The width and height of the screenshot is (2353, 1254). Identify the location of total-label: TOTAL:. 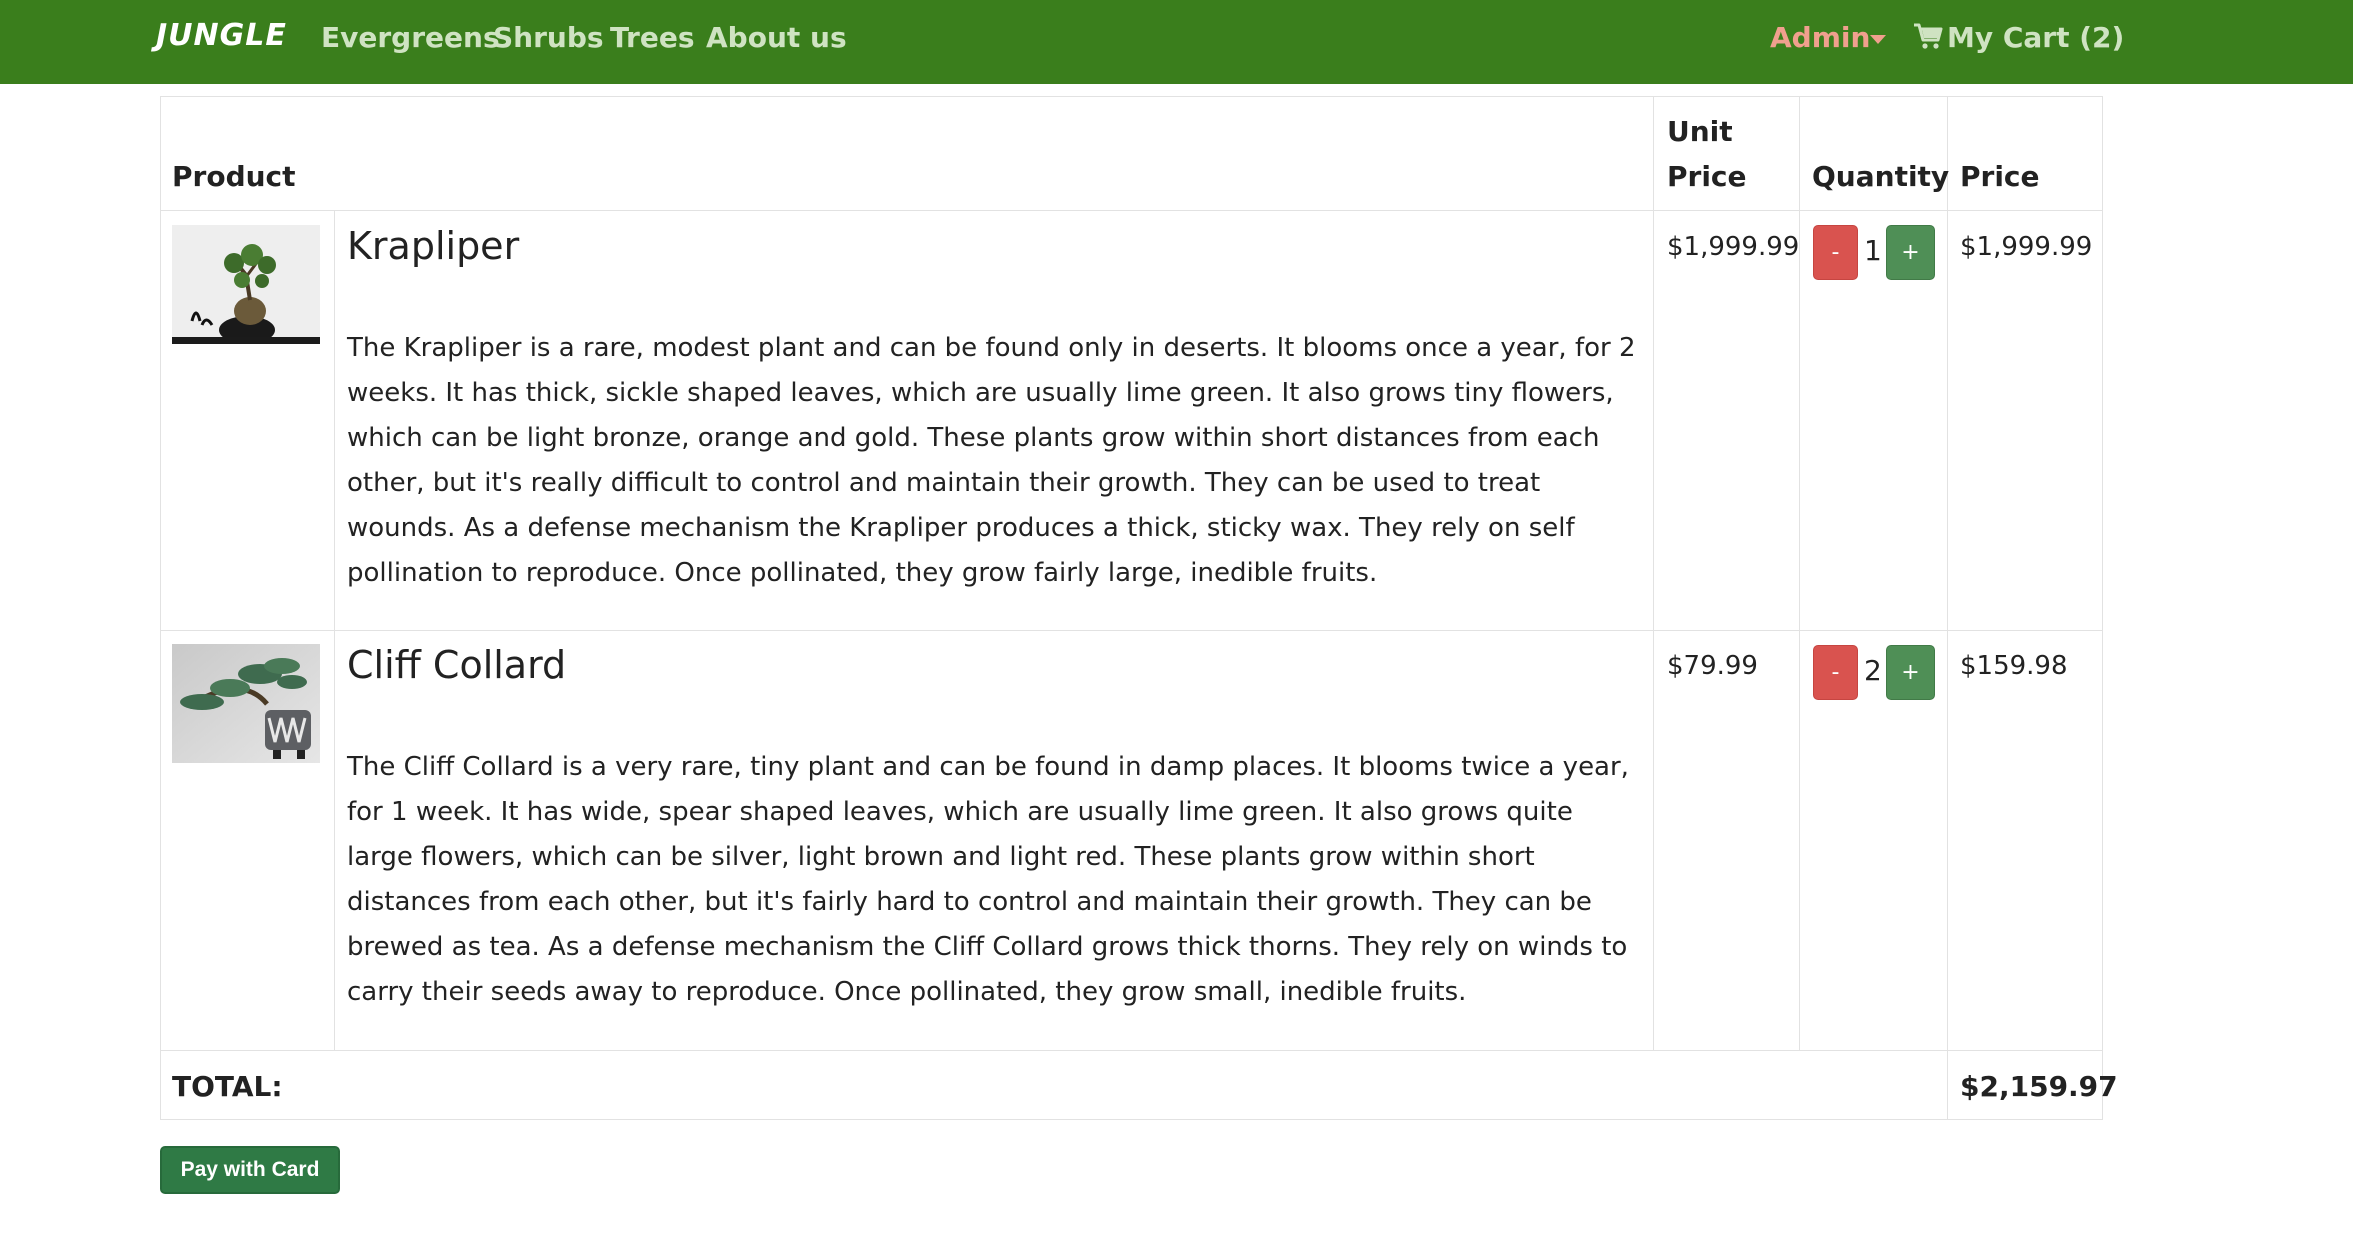
(227, 1086).